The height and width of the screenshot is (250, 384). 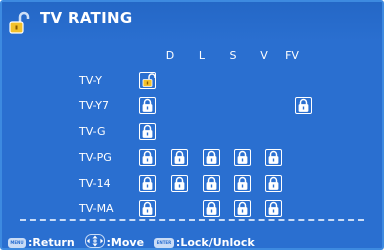 What do you see at coordinates (125, 242) in the screenshot?
I see `move-hint: :Move` at bounding box center [125, 242].